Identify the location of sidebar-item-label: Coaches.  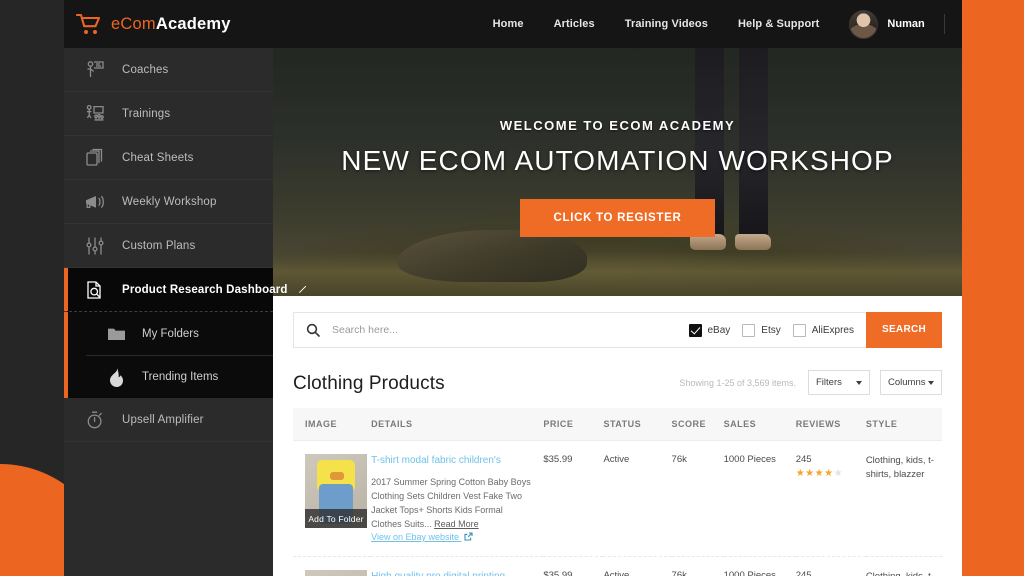
(145, 69).